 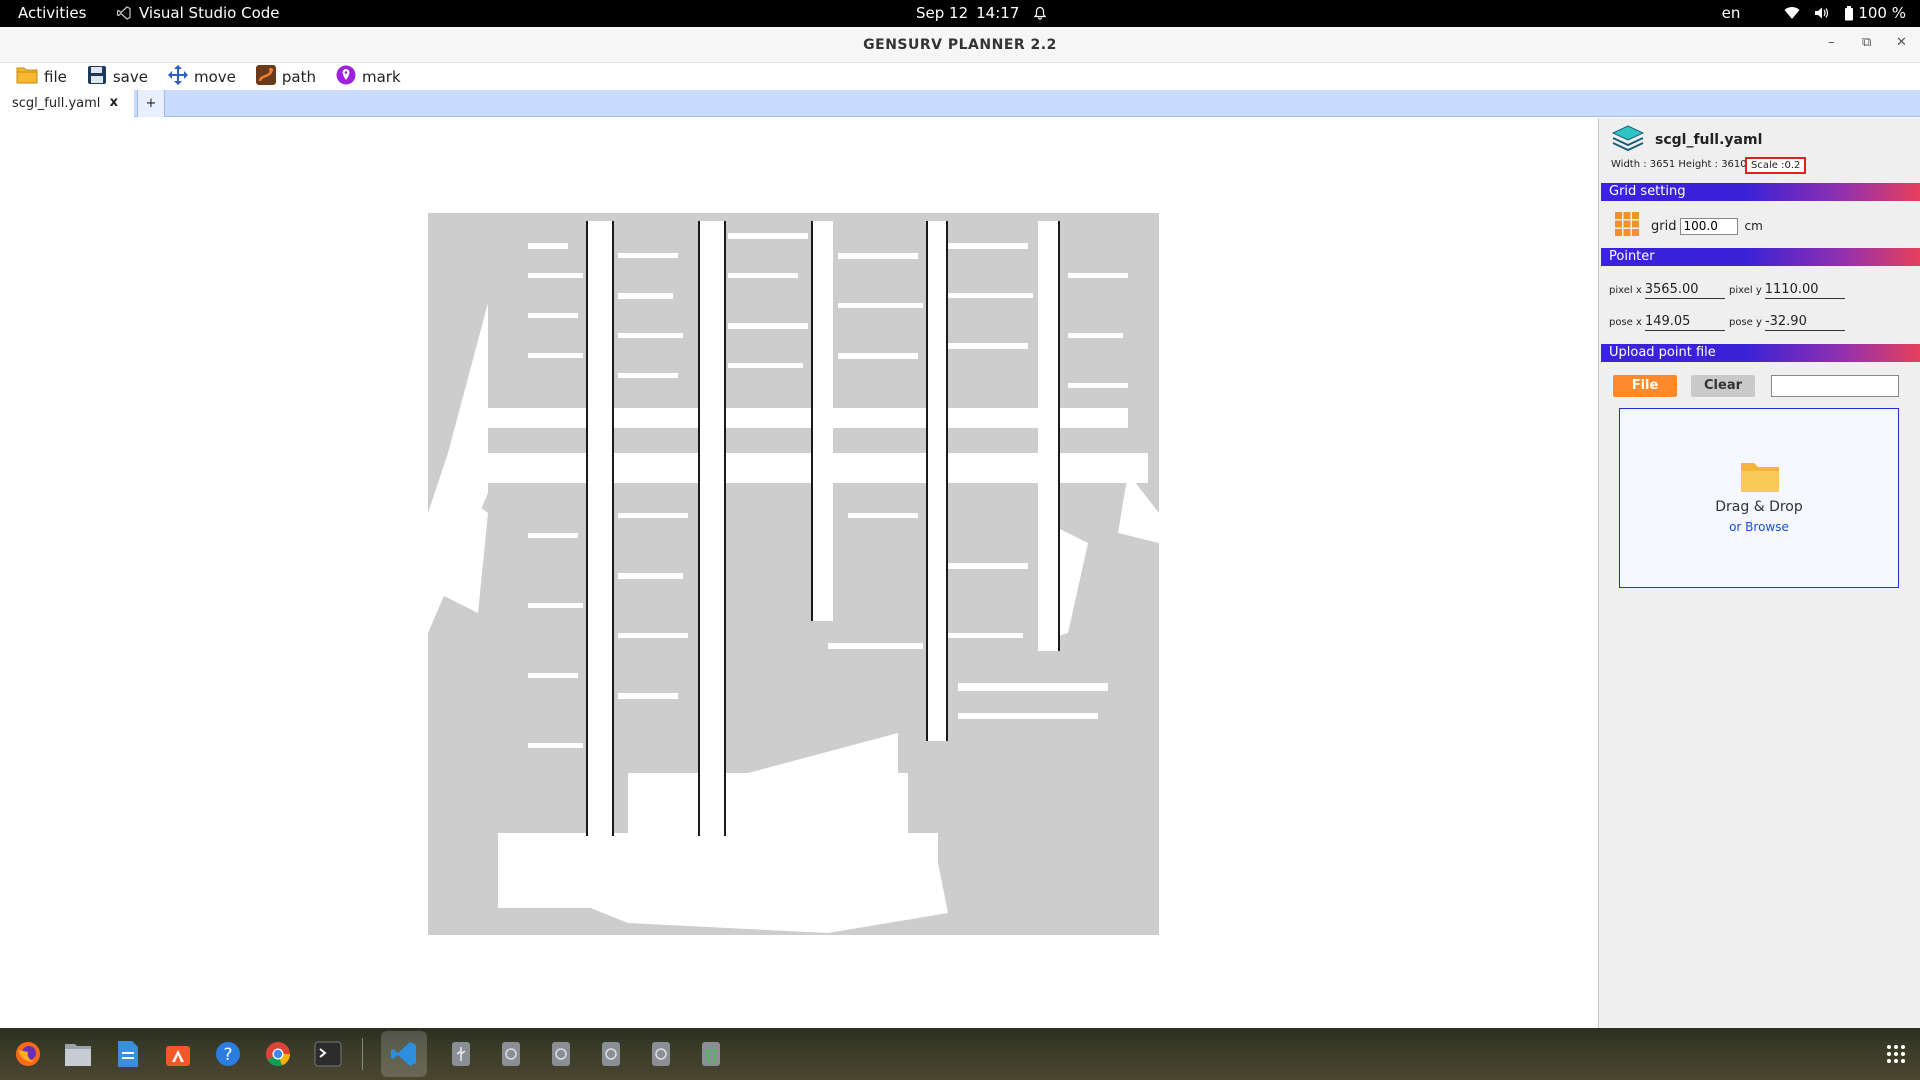 I want to click on pixel-y-label: pixel y, so click(x=1745, y=290).